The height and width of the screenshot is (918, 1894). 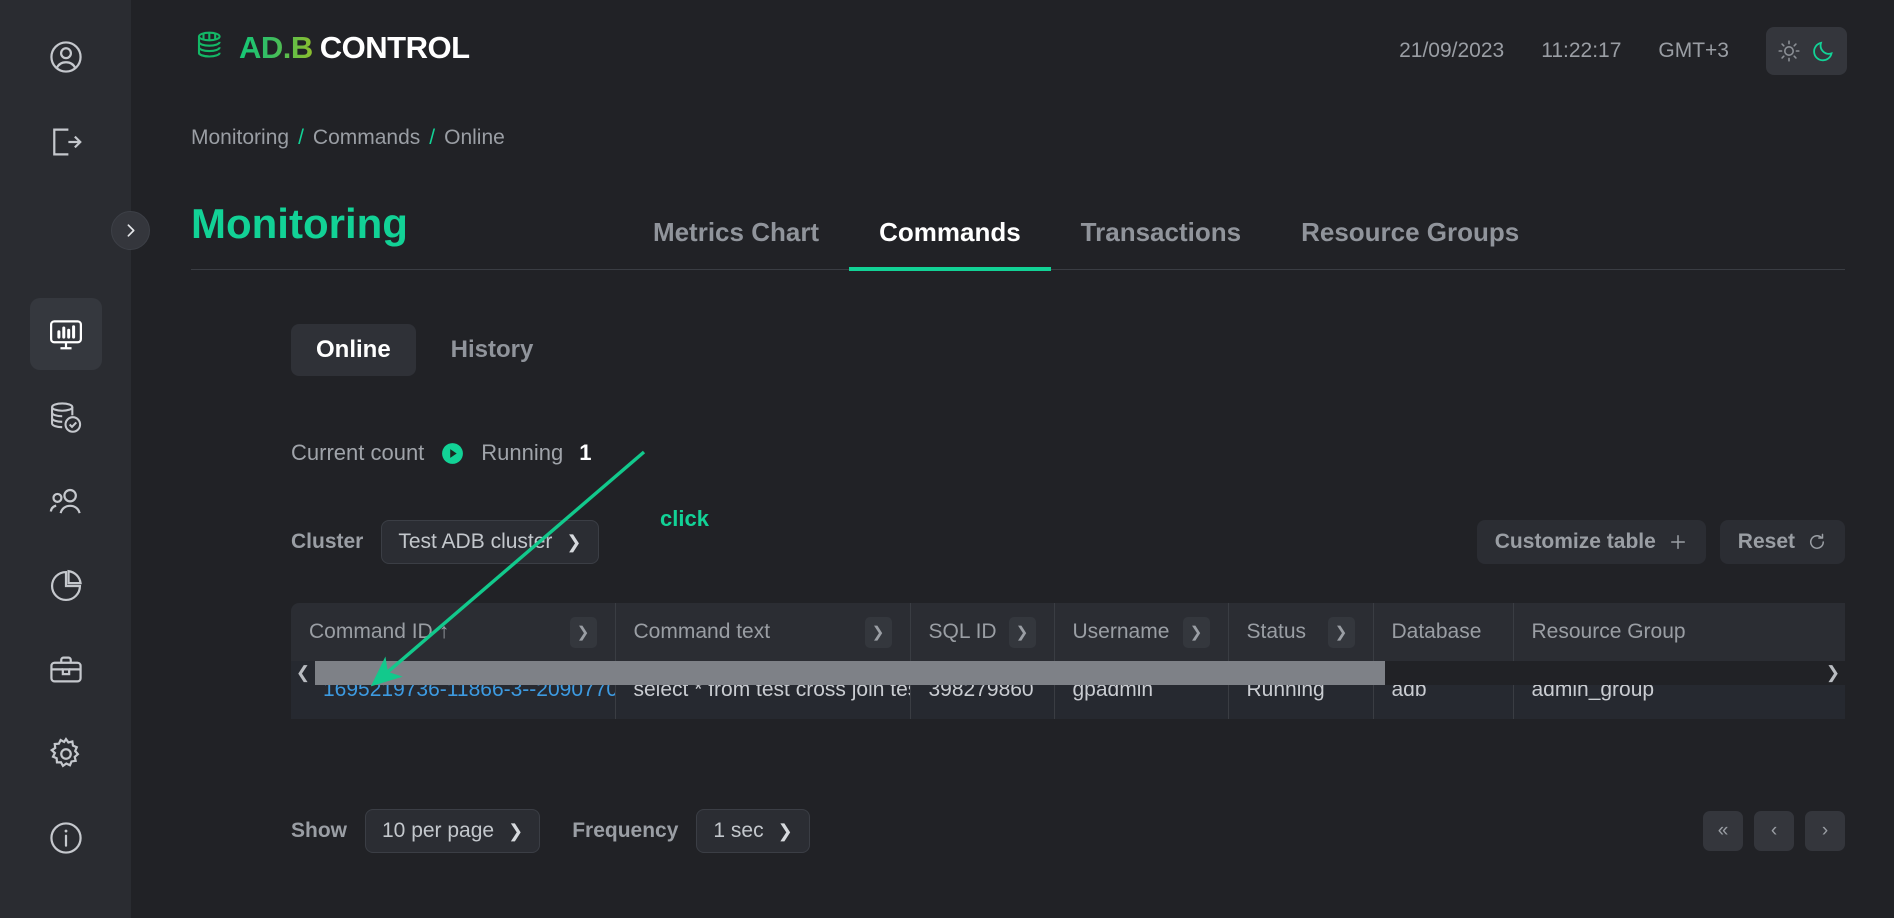 I want to click on app-logo: AD.B CONTROL, so click(x=330, y=47).